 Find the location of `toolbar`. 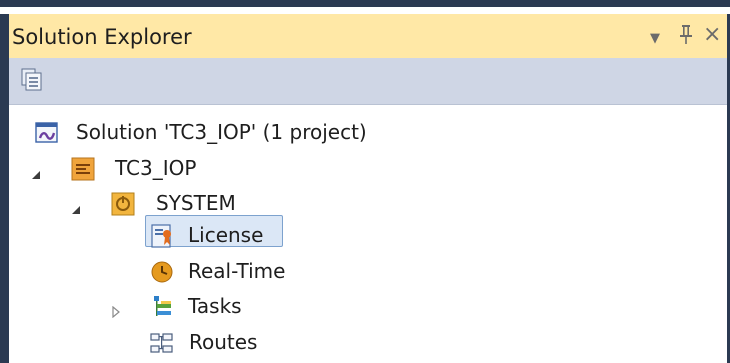

toolbar is located at coordinates (368, 81).